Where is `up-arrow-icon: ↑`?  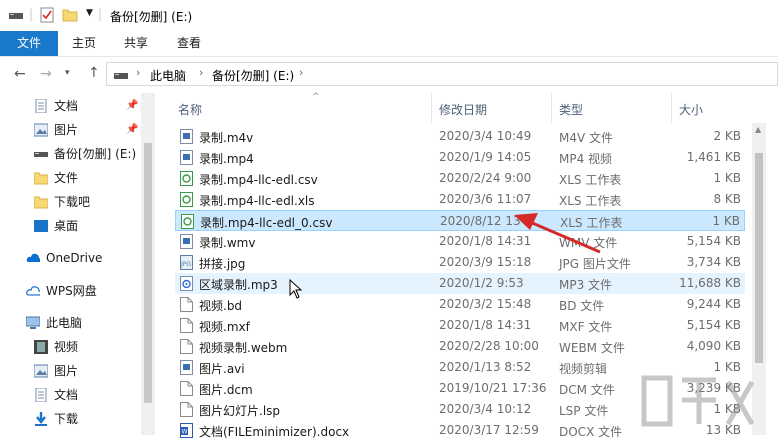
up-arrow-icon: ↑ is located at coordinates (94, 73).